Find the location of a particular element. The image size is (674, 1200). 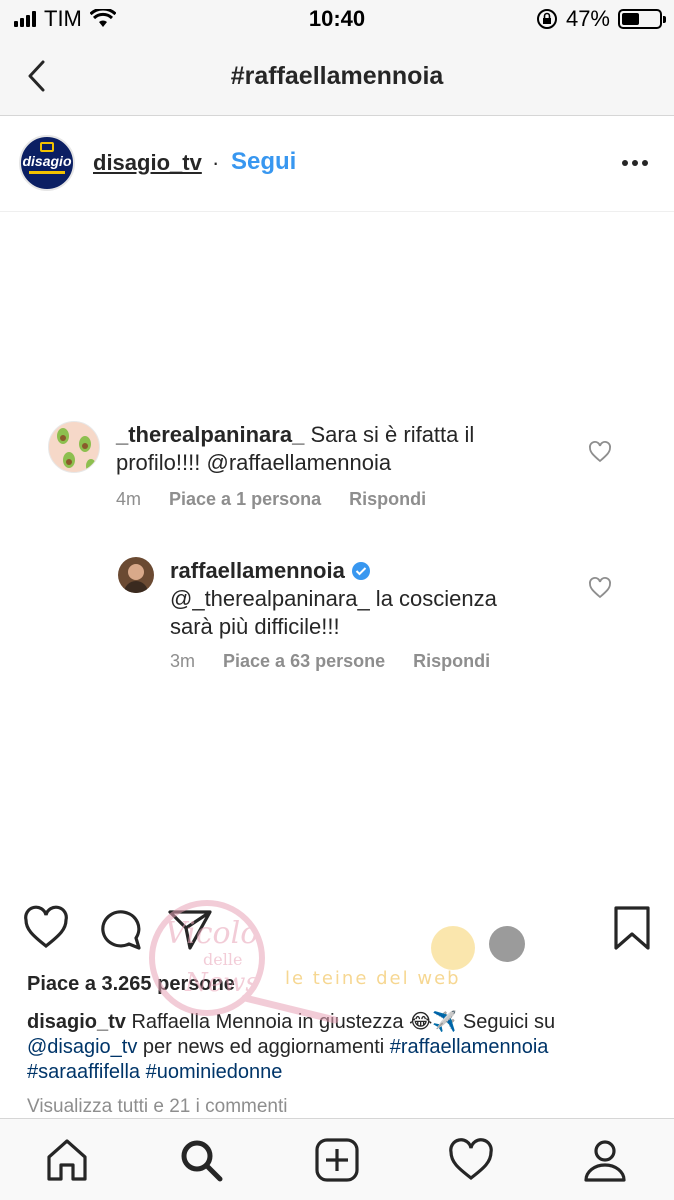

add-post-icon is located at coordinates (337, 1160).